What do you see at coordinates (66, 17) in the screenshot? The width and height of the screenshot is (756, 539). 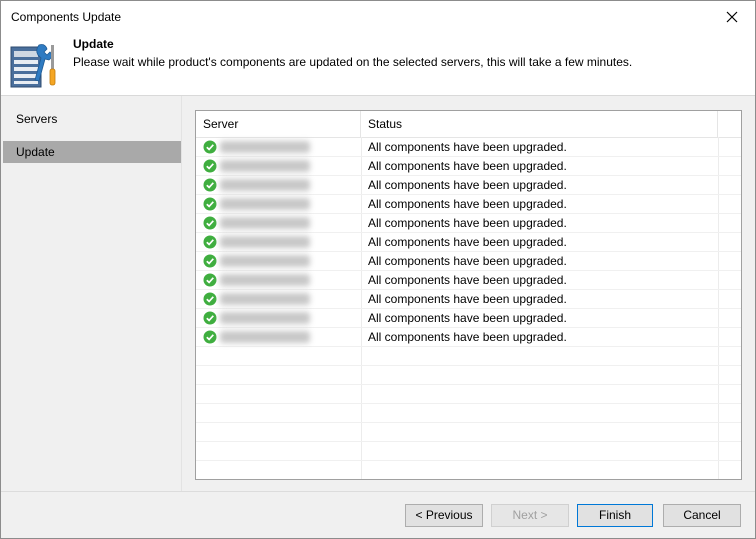 I see `window-title: Components Update` at bounding box center [66, 17].